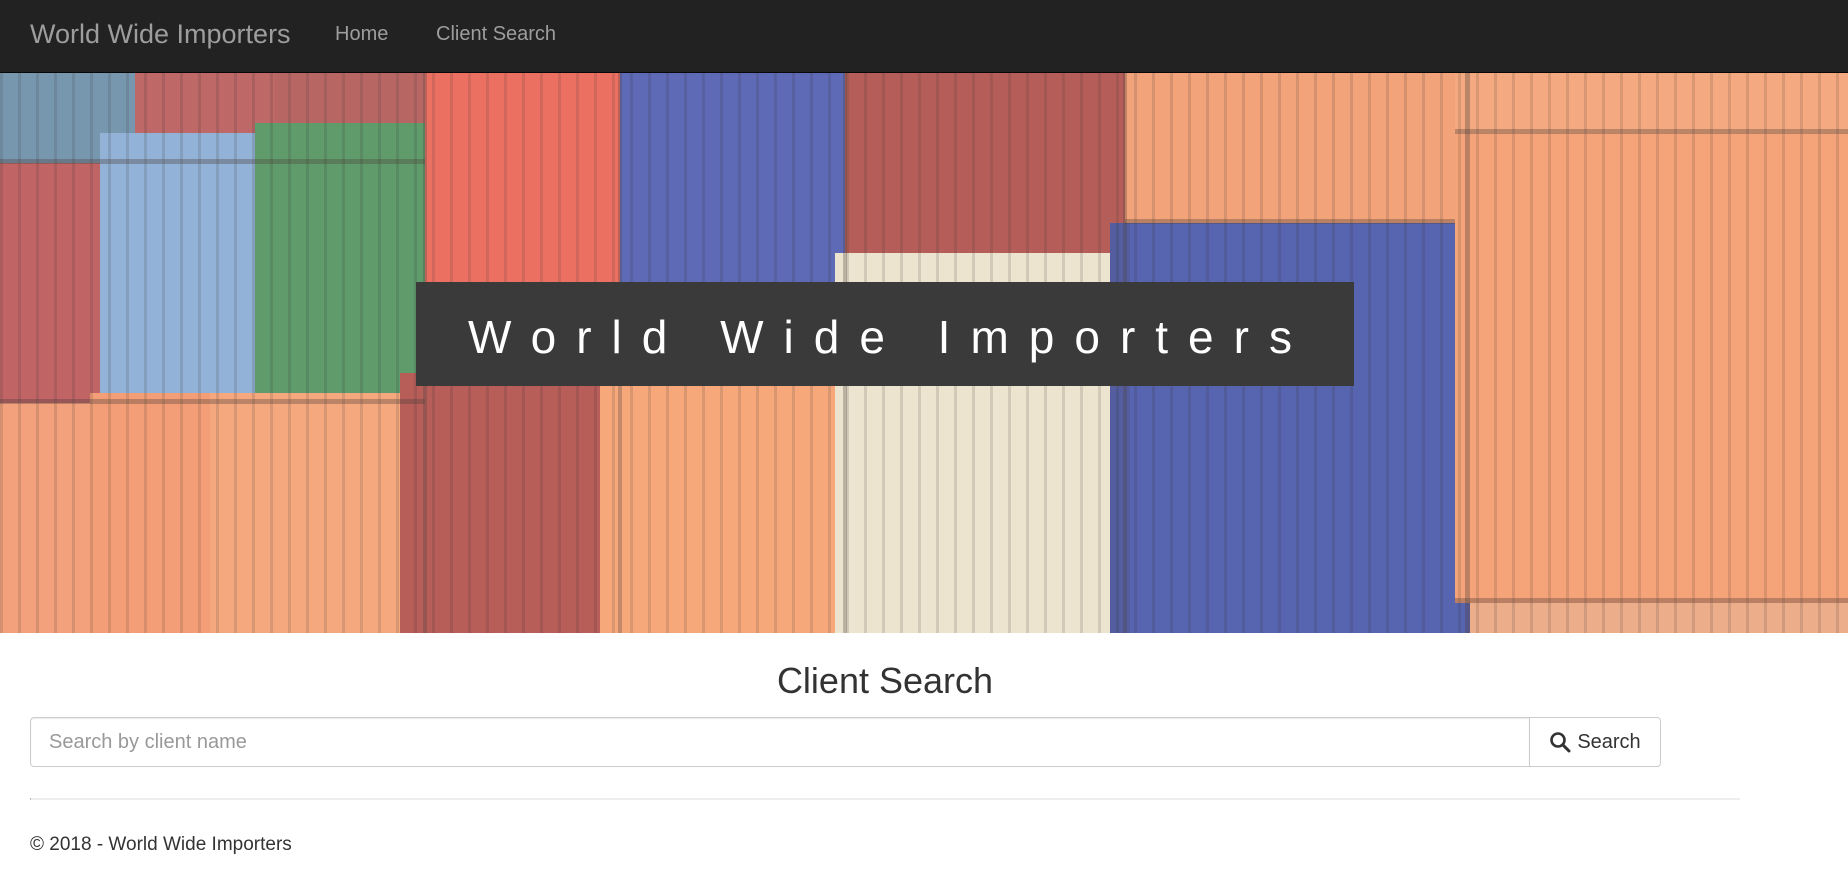 This screenshot has height=877, width=1848. Describe the element at coordinates (361, 34) in the screenshot. I see `nav-home-link: Home` at that location.